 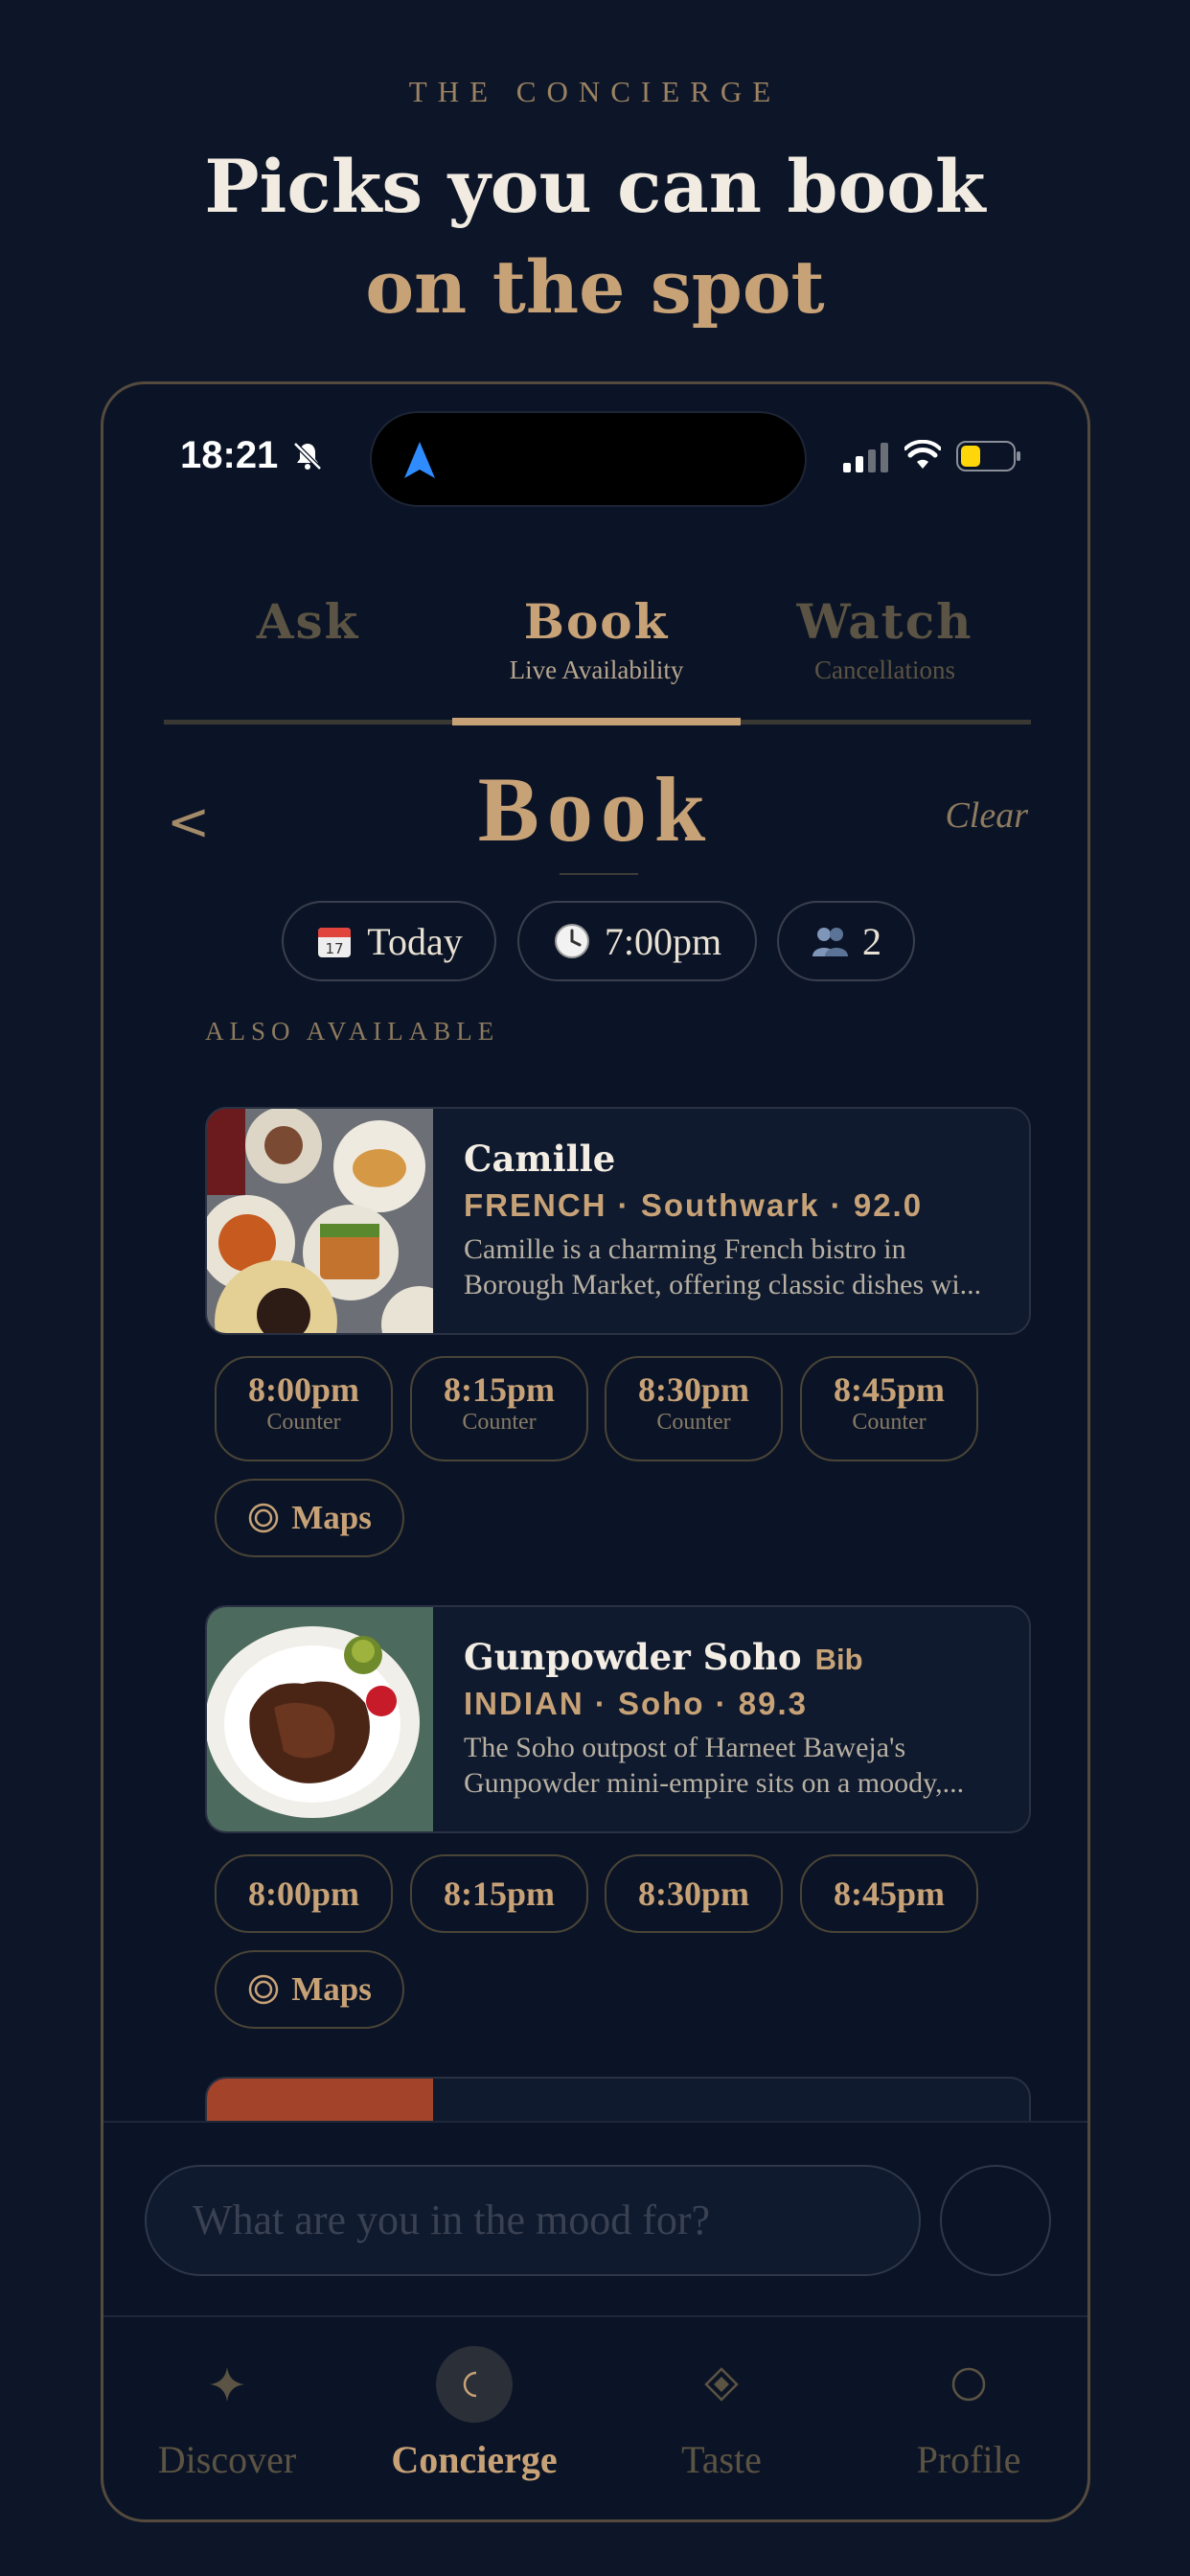 What do you see at coordinates (540, 1159) in the screenshot?
I see `restaurant-name: Camille` at bounding box center [540, 1159].